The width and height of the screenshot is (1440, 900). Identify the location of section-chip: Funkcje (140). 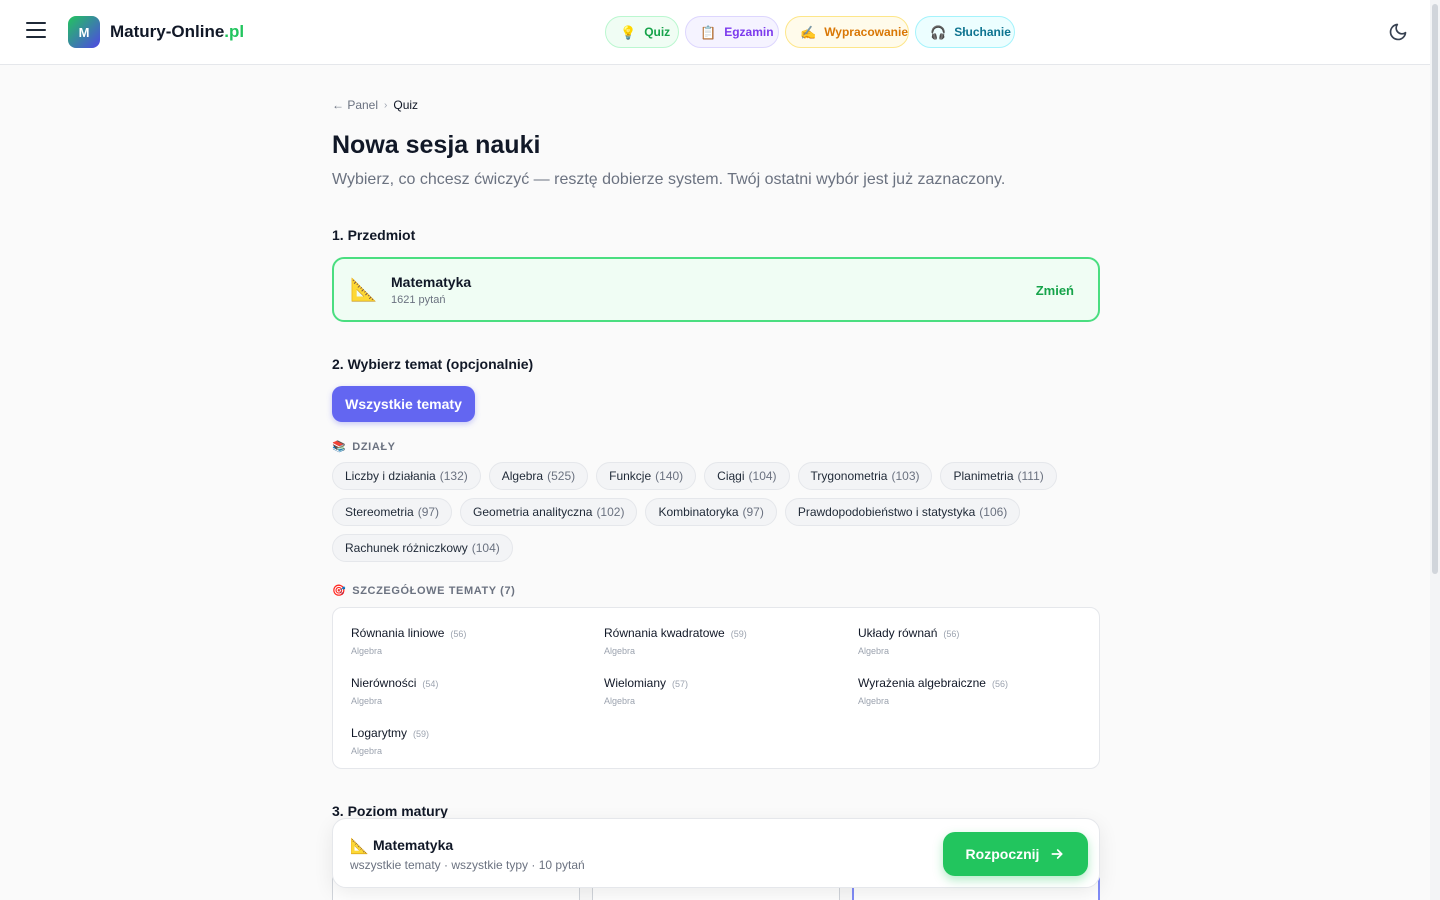
(646, 476).